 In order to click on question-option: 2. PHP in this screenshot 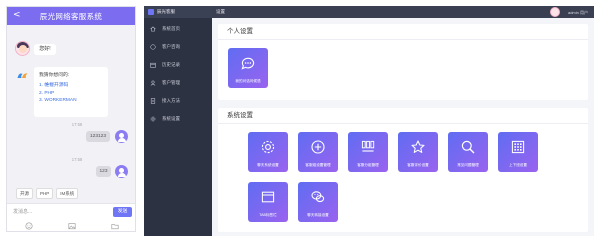, I will do `click(71, 93)`.